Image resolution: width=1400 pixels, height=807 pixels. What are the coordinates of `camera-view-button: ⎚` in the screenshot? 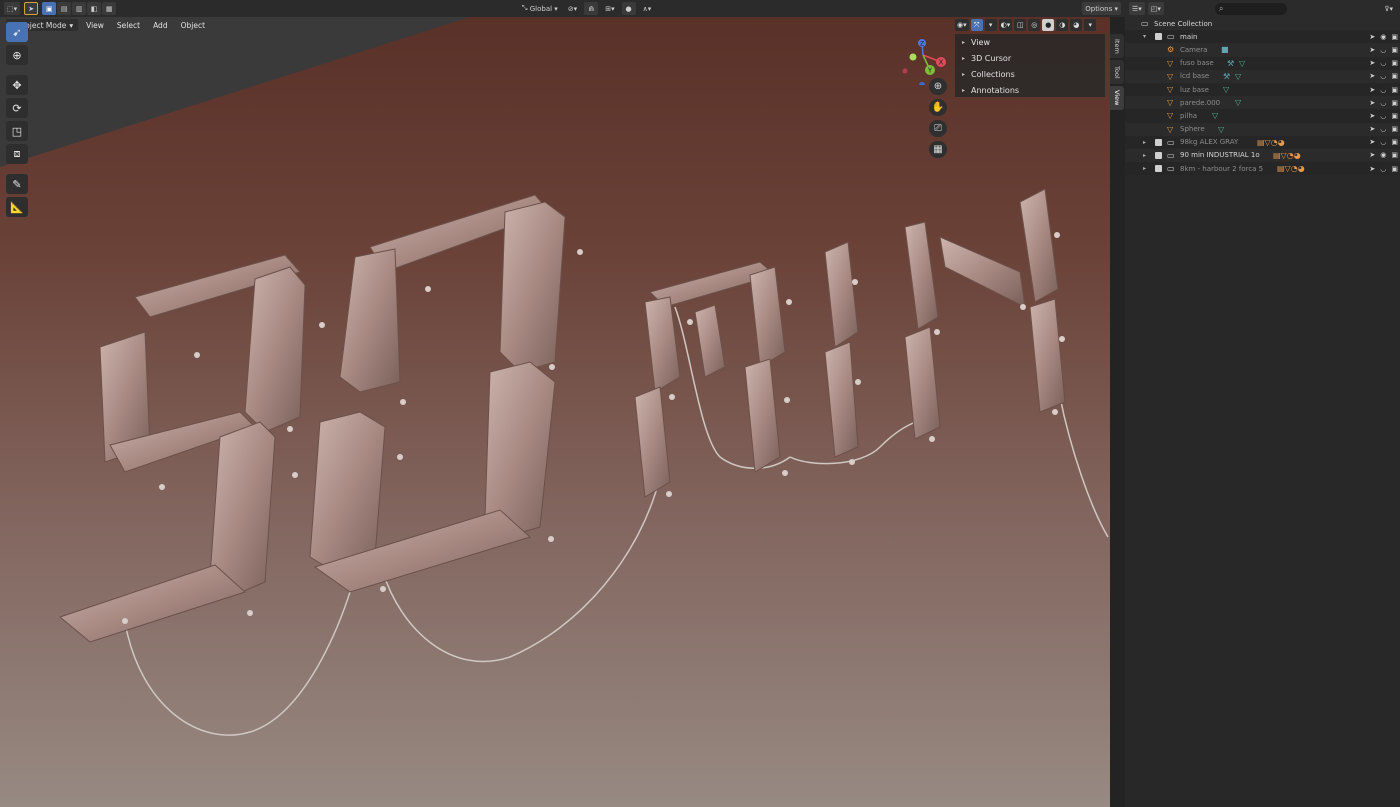 It's located at (938, 128).